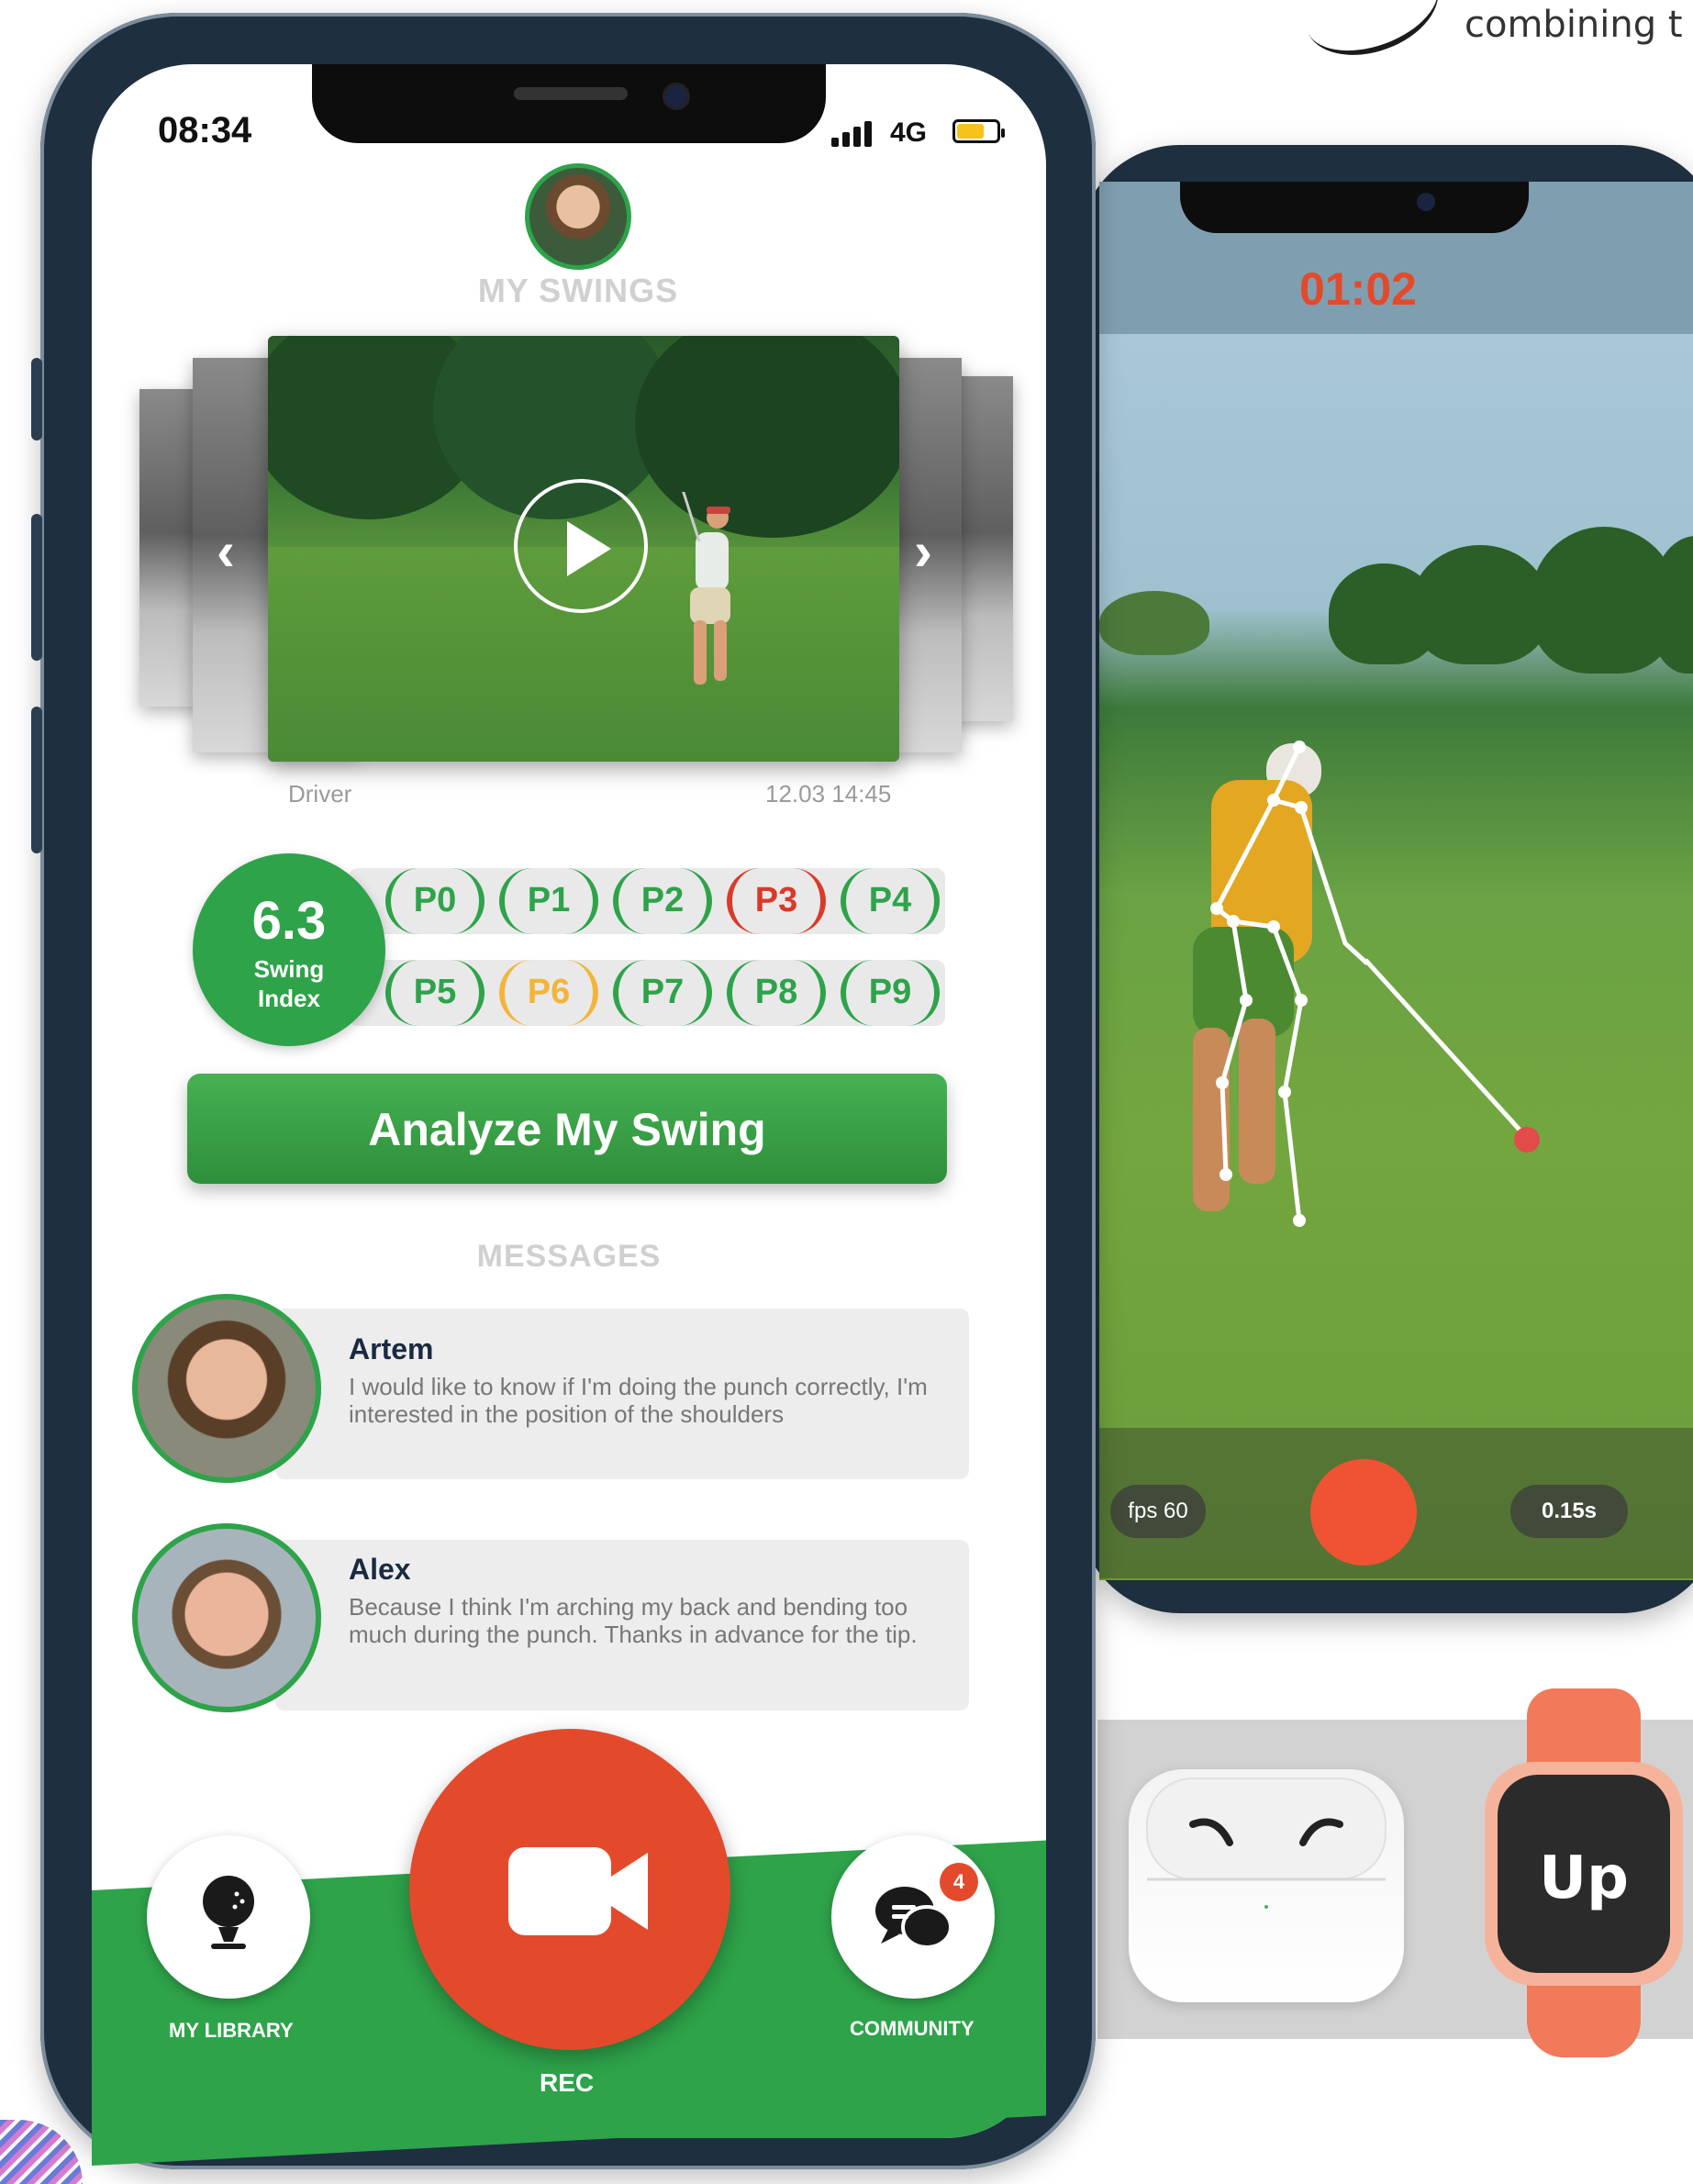  I want to click on my-library-label: MY LIBRARY, so click(231, 2031).